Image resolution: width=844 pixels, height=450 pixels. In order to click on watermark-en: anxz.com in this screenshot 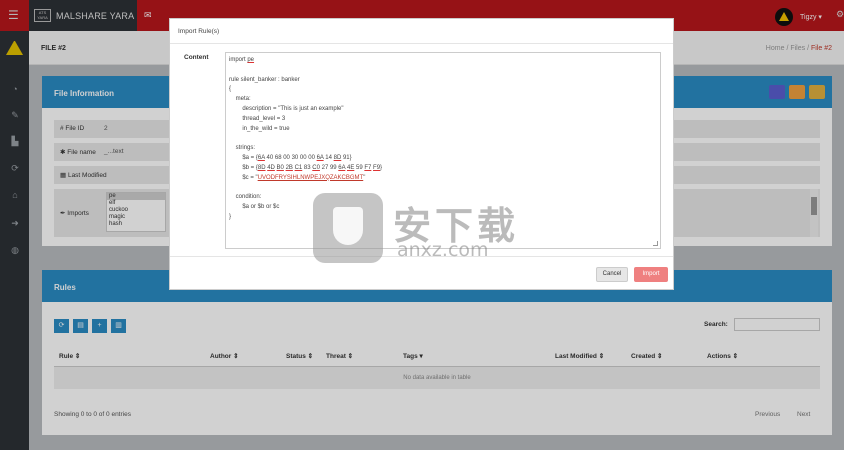, I will do `click(443, 250)`.